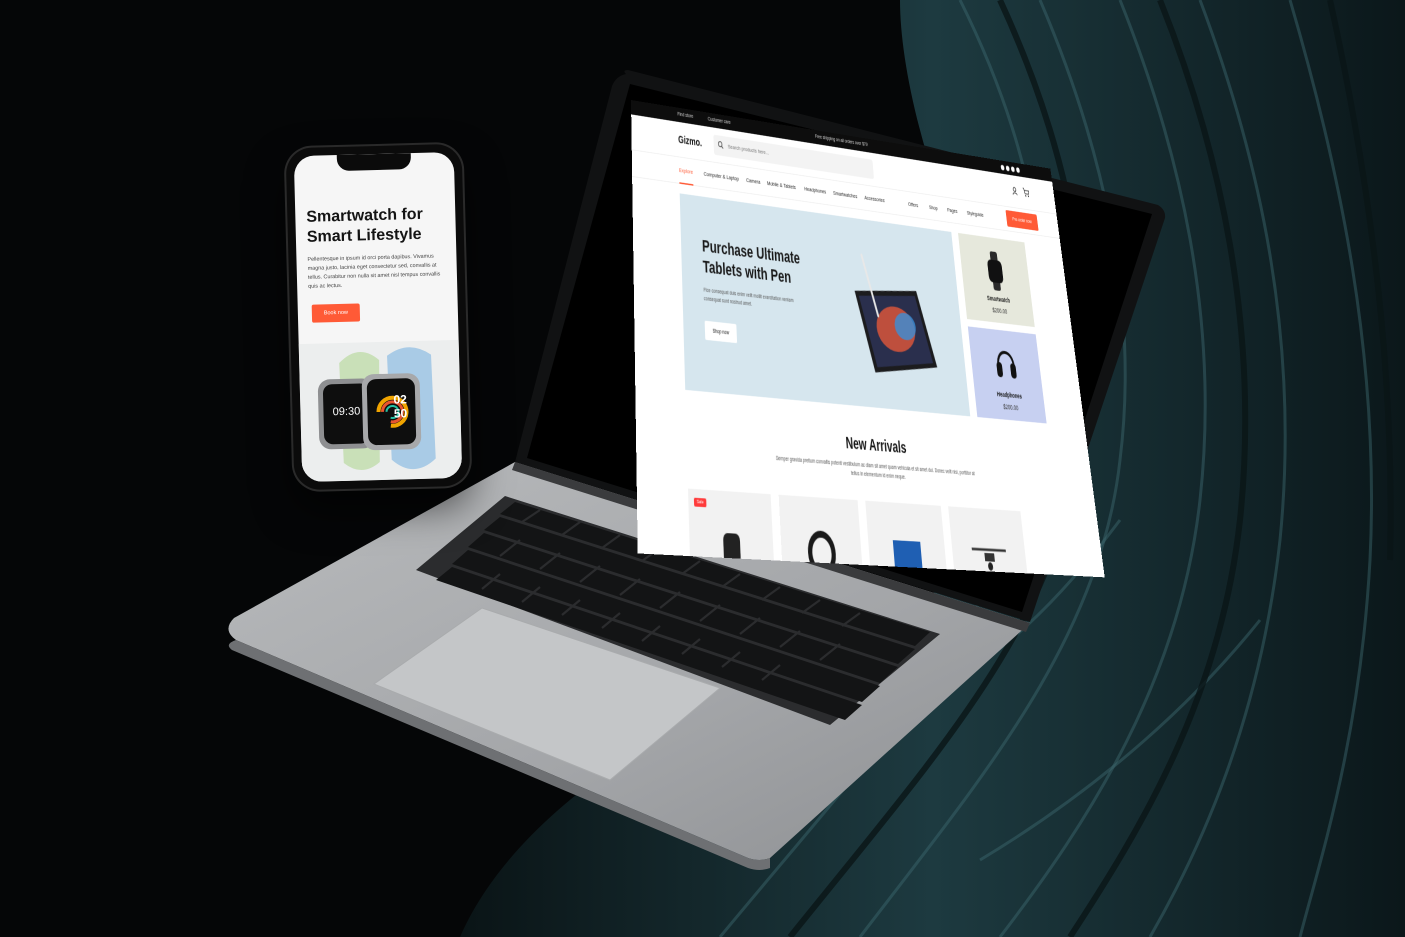  I want to click on right-watch-minute: 50, so click(401, 413).